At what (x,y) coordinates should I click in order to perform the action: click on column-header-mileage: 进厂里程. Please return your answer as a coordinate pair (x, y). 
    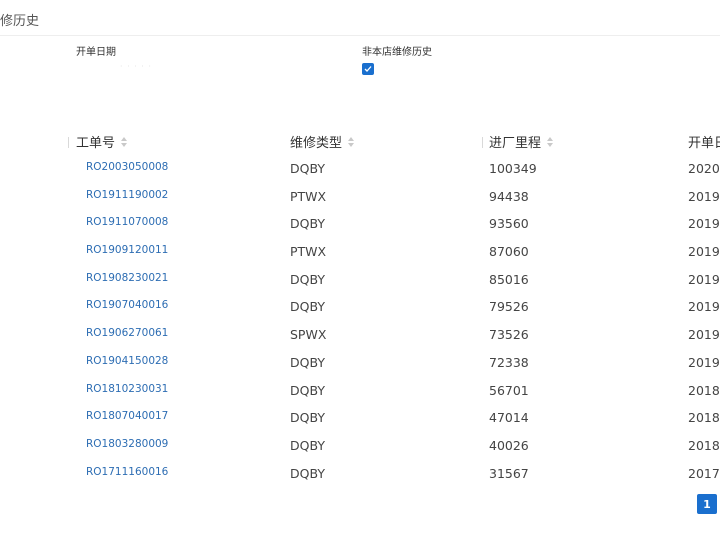
    Looking at the image, I should click on (521, 141).